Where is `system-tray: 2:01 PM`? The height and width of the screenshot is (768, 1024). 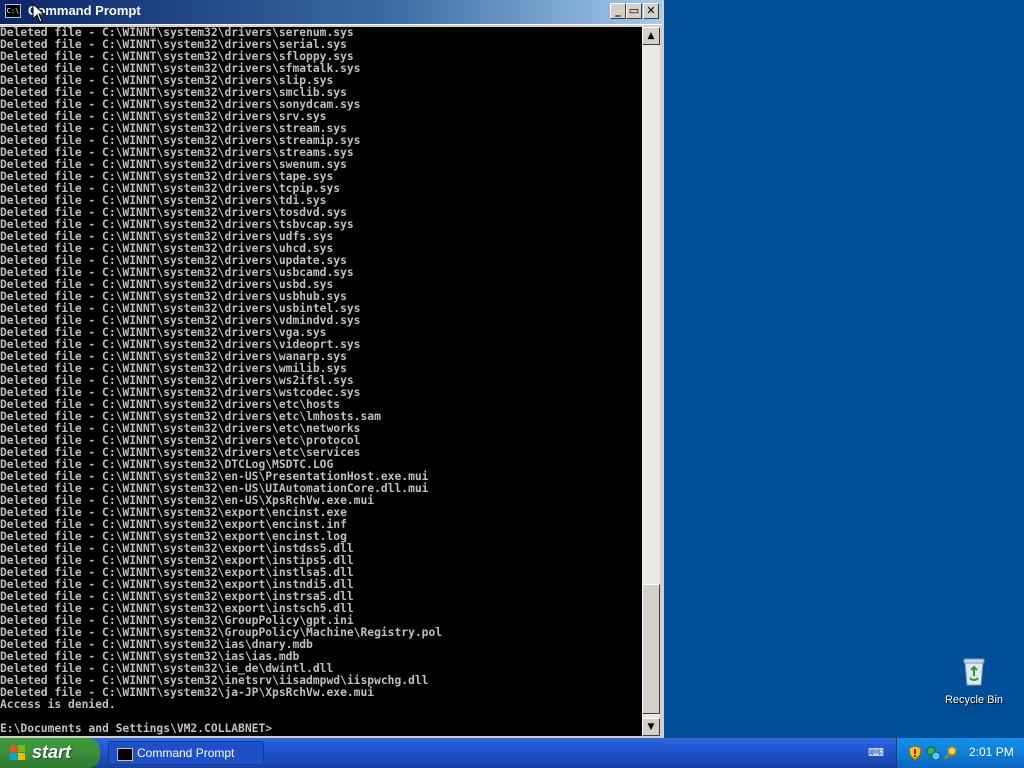 system-tray: 2:01 PM is located at coordinates (960, 753).